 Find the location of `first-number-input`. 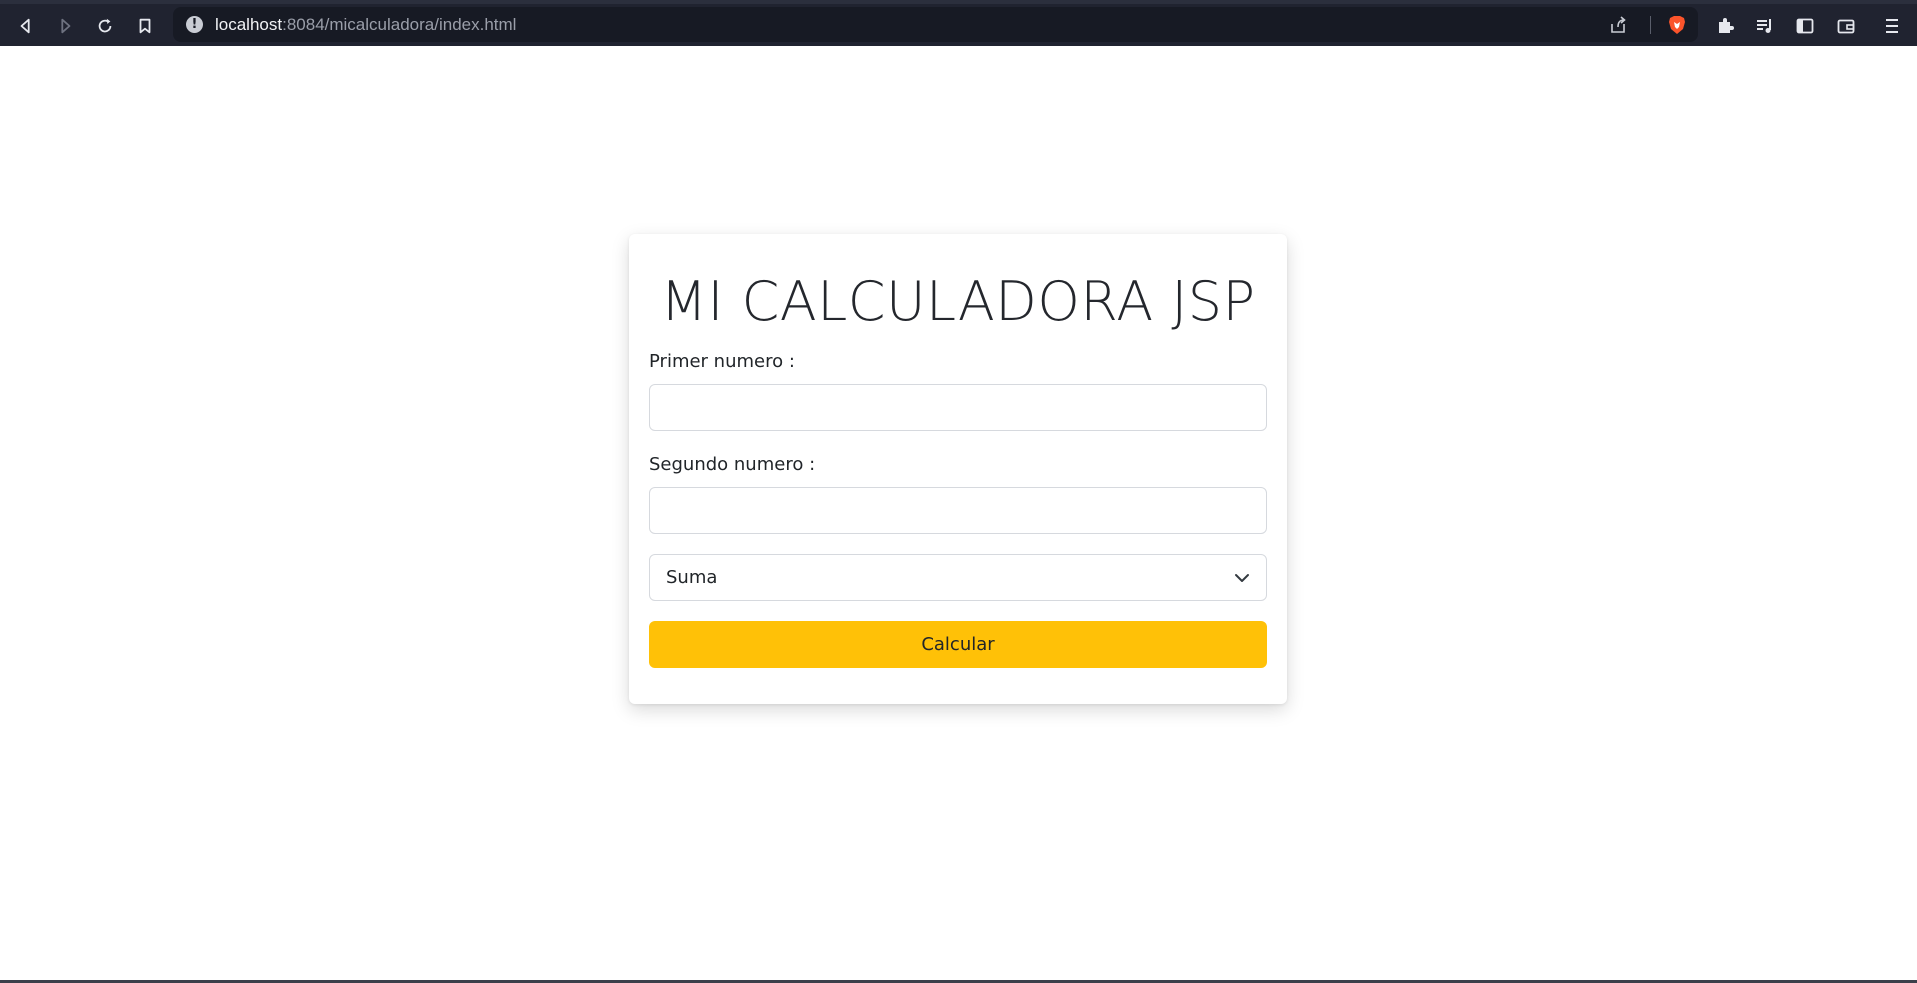

first-number-input is located at coordinates (958, 407).